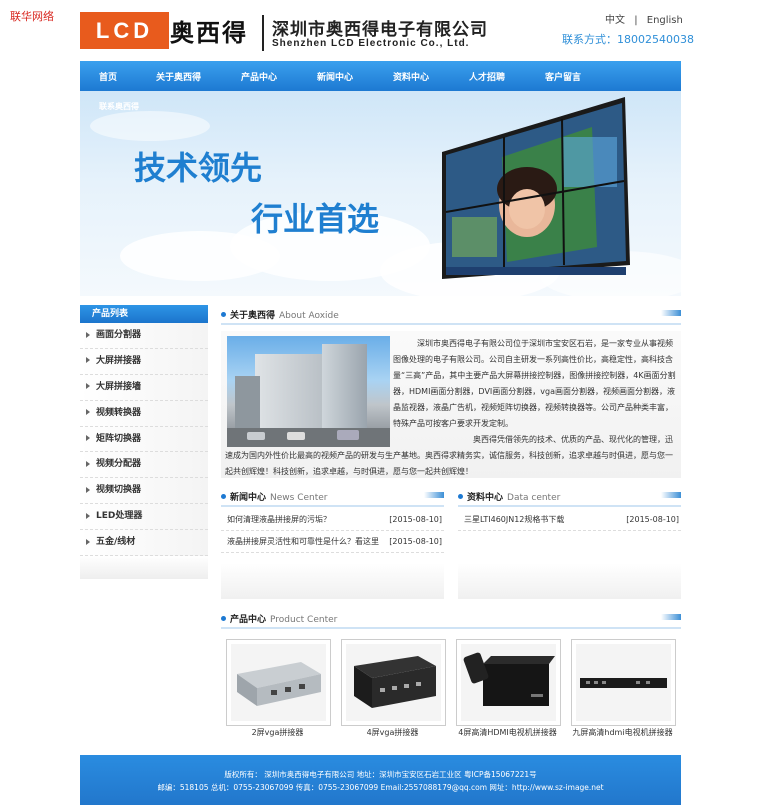 This screenshot has height=805, width=760. What do you see at coordinates (144, 517) in the screenshot?
I see `sidebar-item-led-processor: LED处理器` at bounding box center [144, 517].